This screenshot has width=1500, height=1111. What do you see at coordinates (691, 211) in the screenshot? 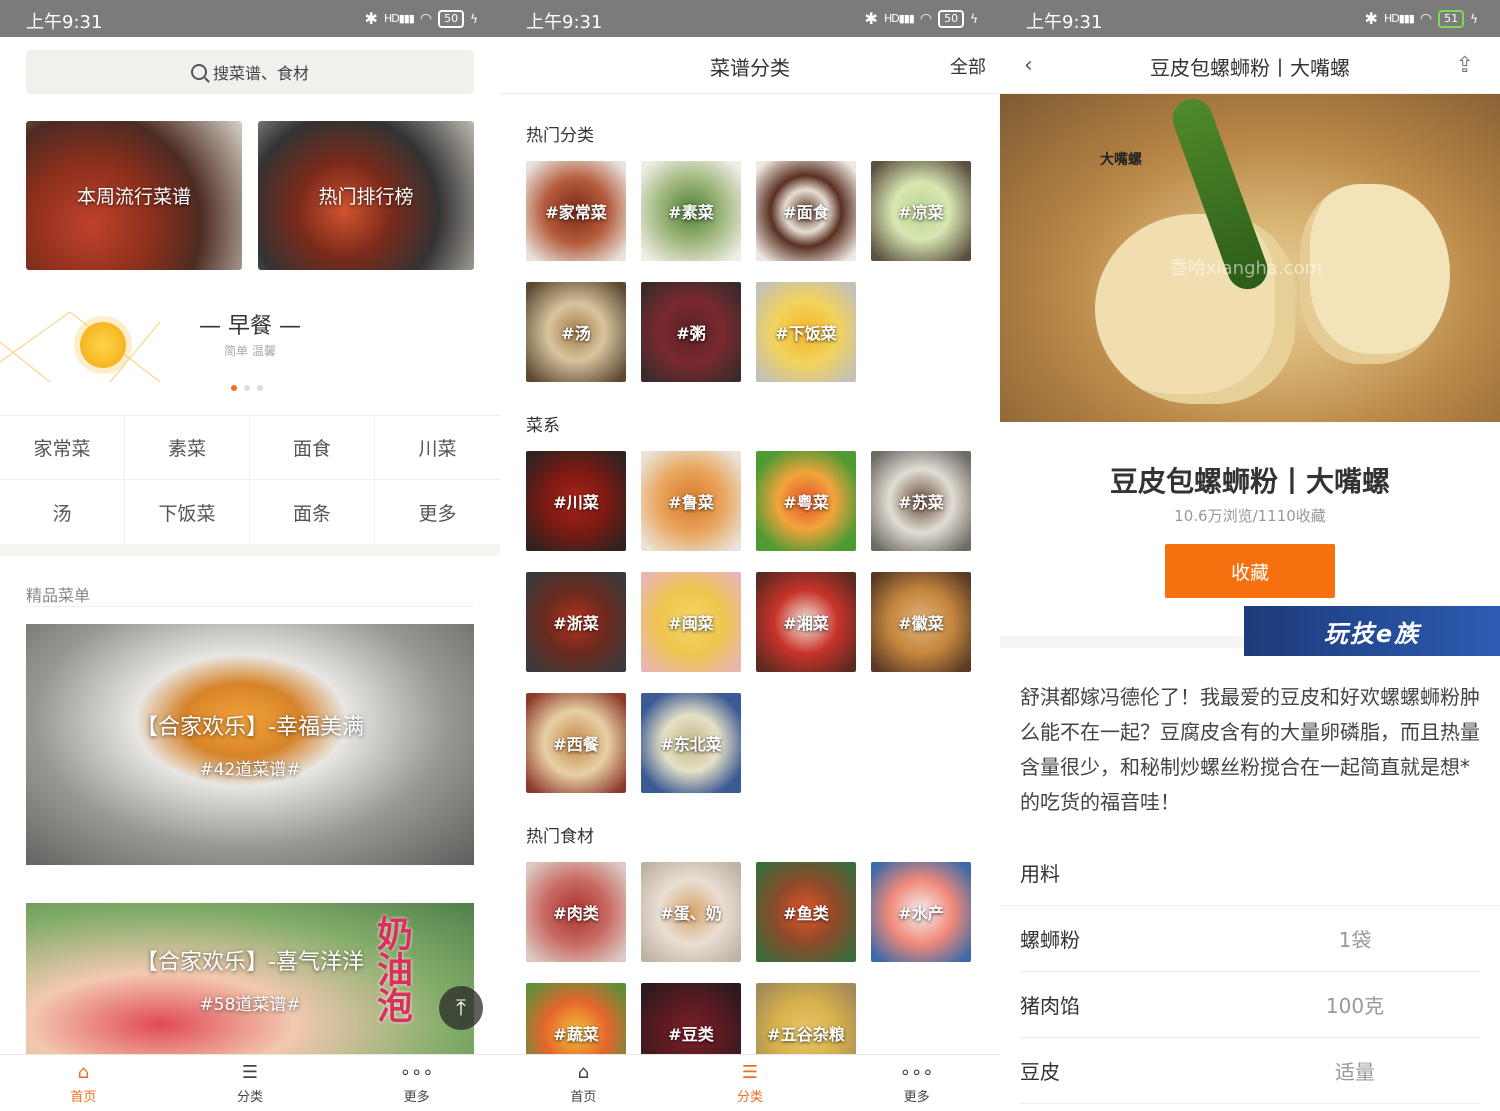
I see `category-tile: #素菜` at bounding box center [691, 211].